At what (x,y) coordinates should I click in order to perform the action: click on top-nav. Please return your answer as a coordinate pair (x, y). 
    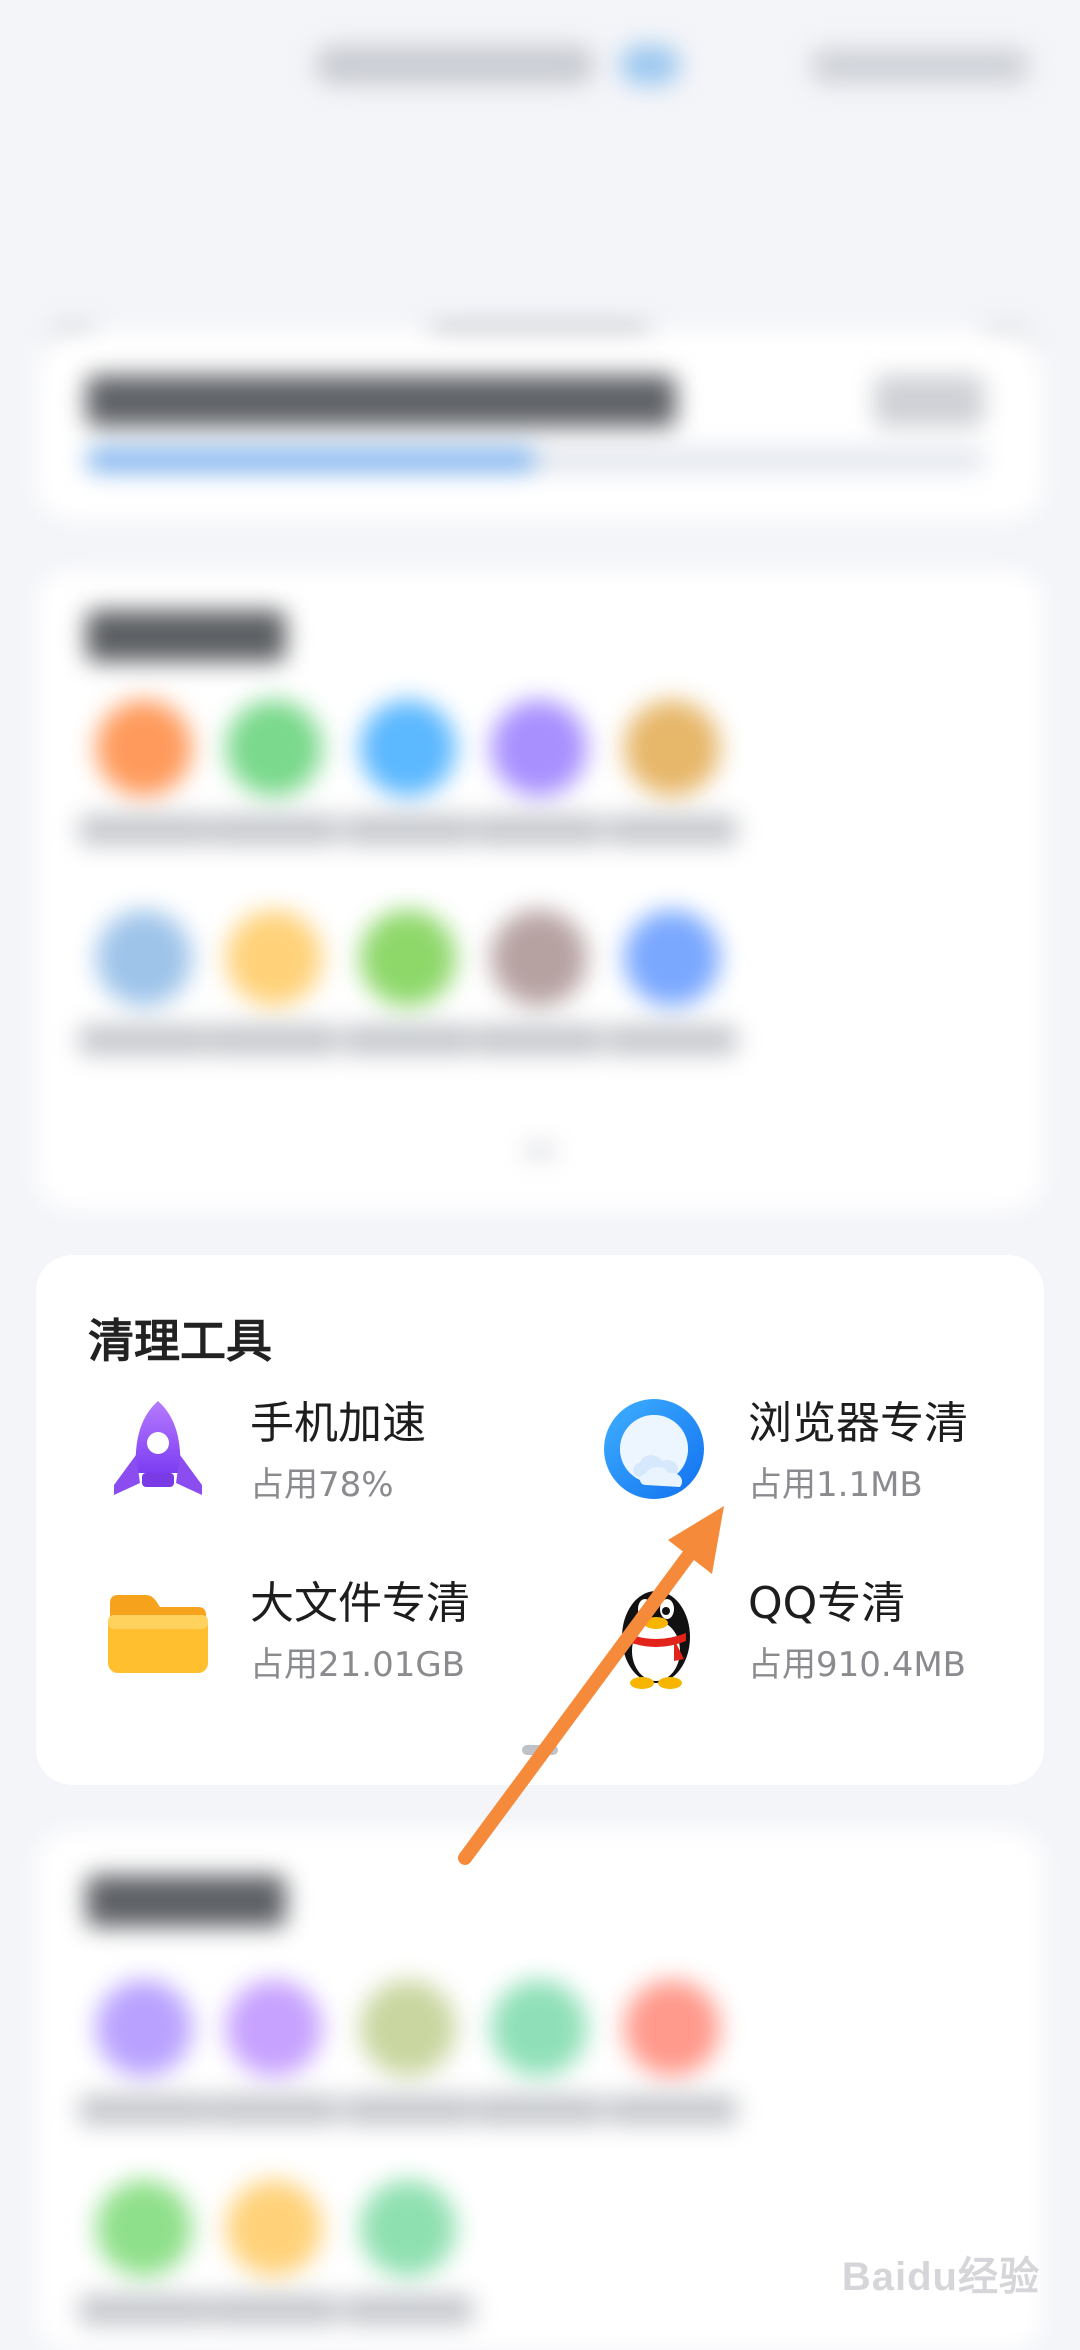
    Looking at the image, I should click on (540, 265).